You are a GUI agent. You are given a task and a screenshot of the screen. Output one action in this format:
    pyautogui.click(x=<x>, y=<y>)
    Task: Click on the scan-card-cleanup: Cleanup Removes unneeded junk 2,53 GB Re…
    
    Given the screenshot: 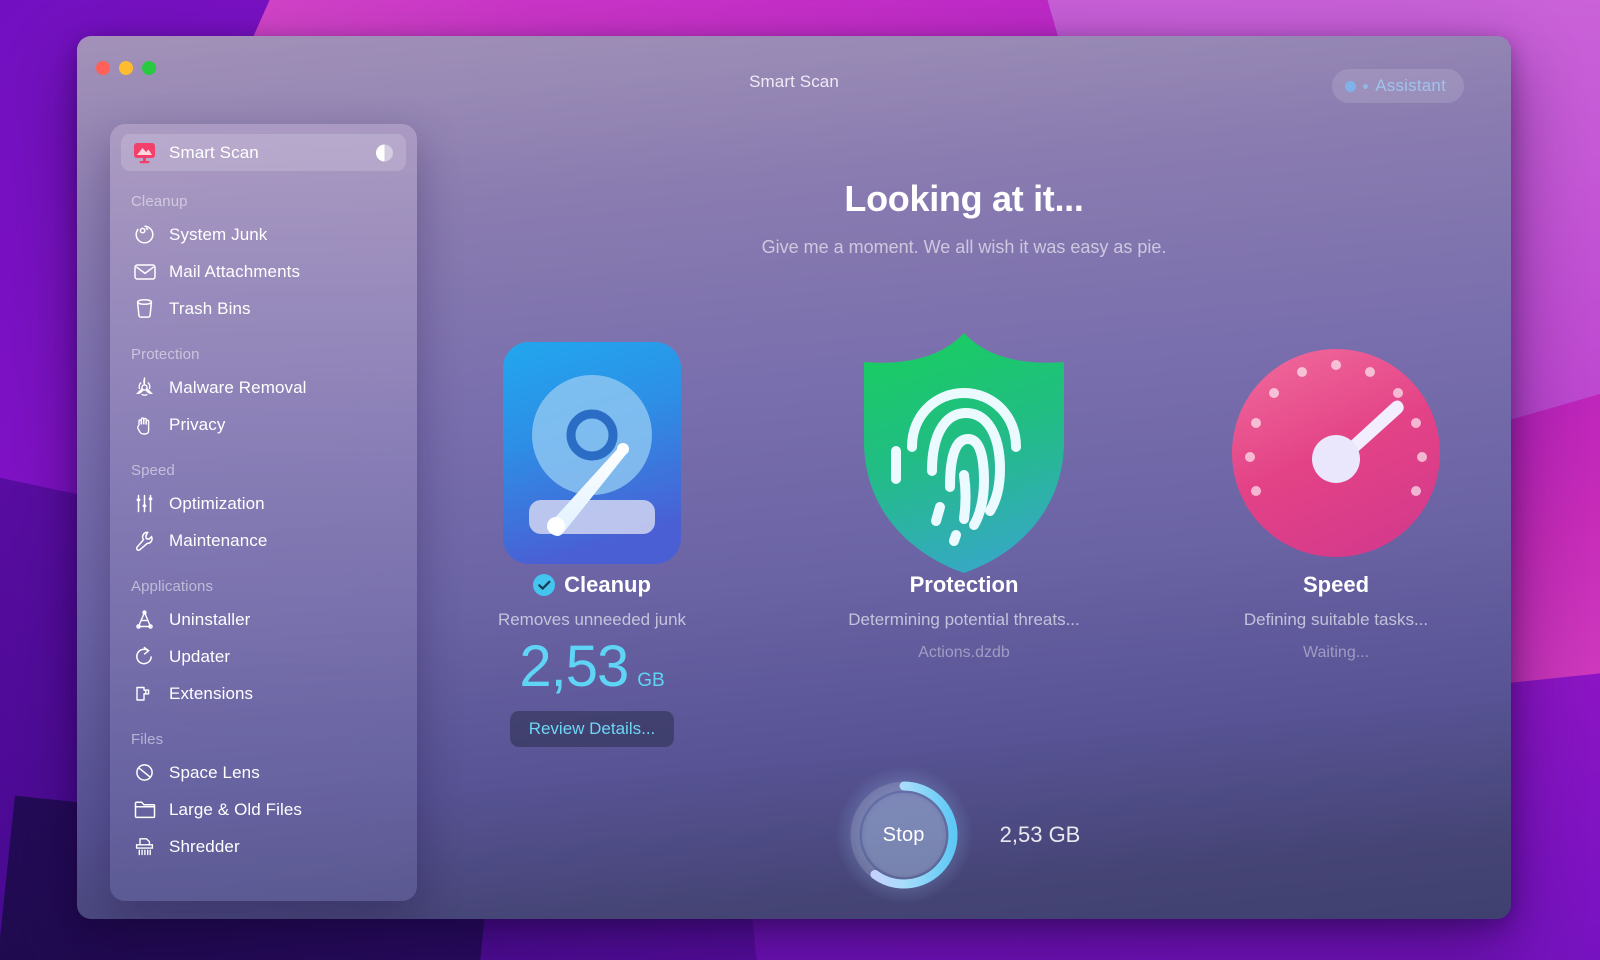 What is the action you would take?
    pyautogui.click(x=592, y=537)
    